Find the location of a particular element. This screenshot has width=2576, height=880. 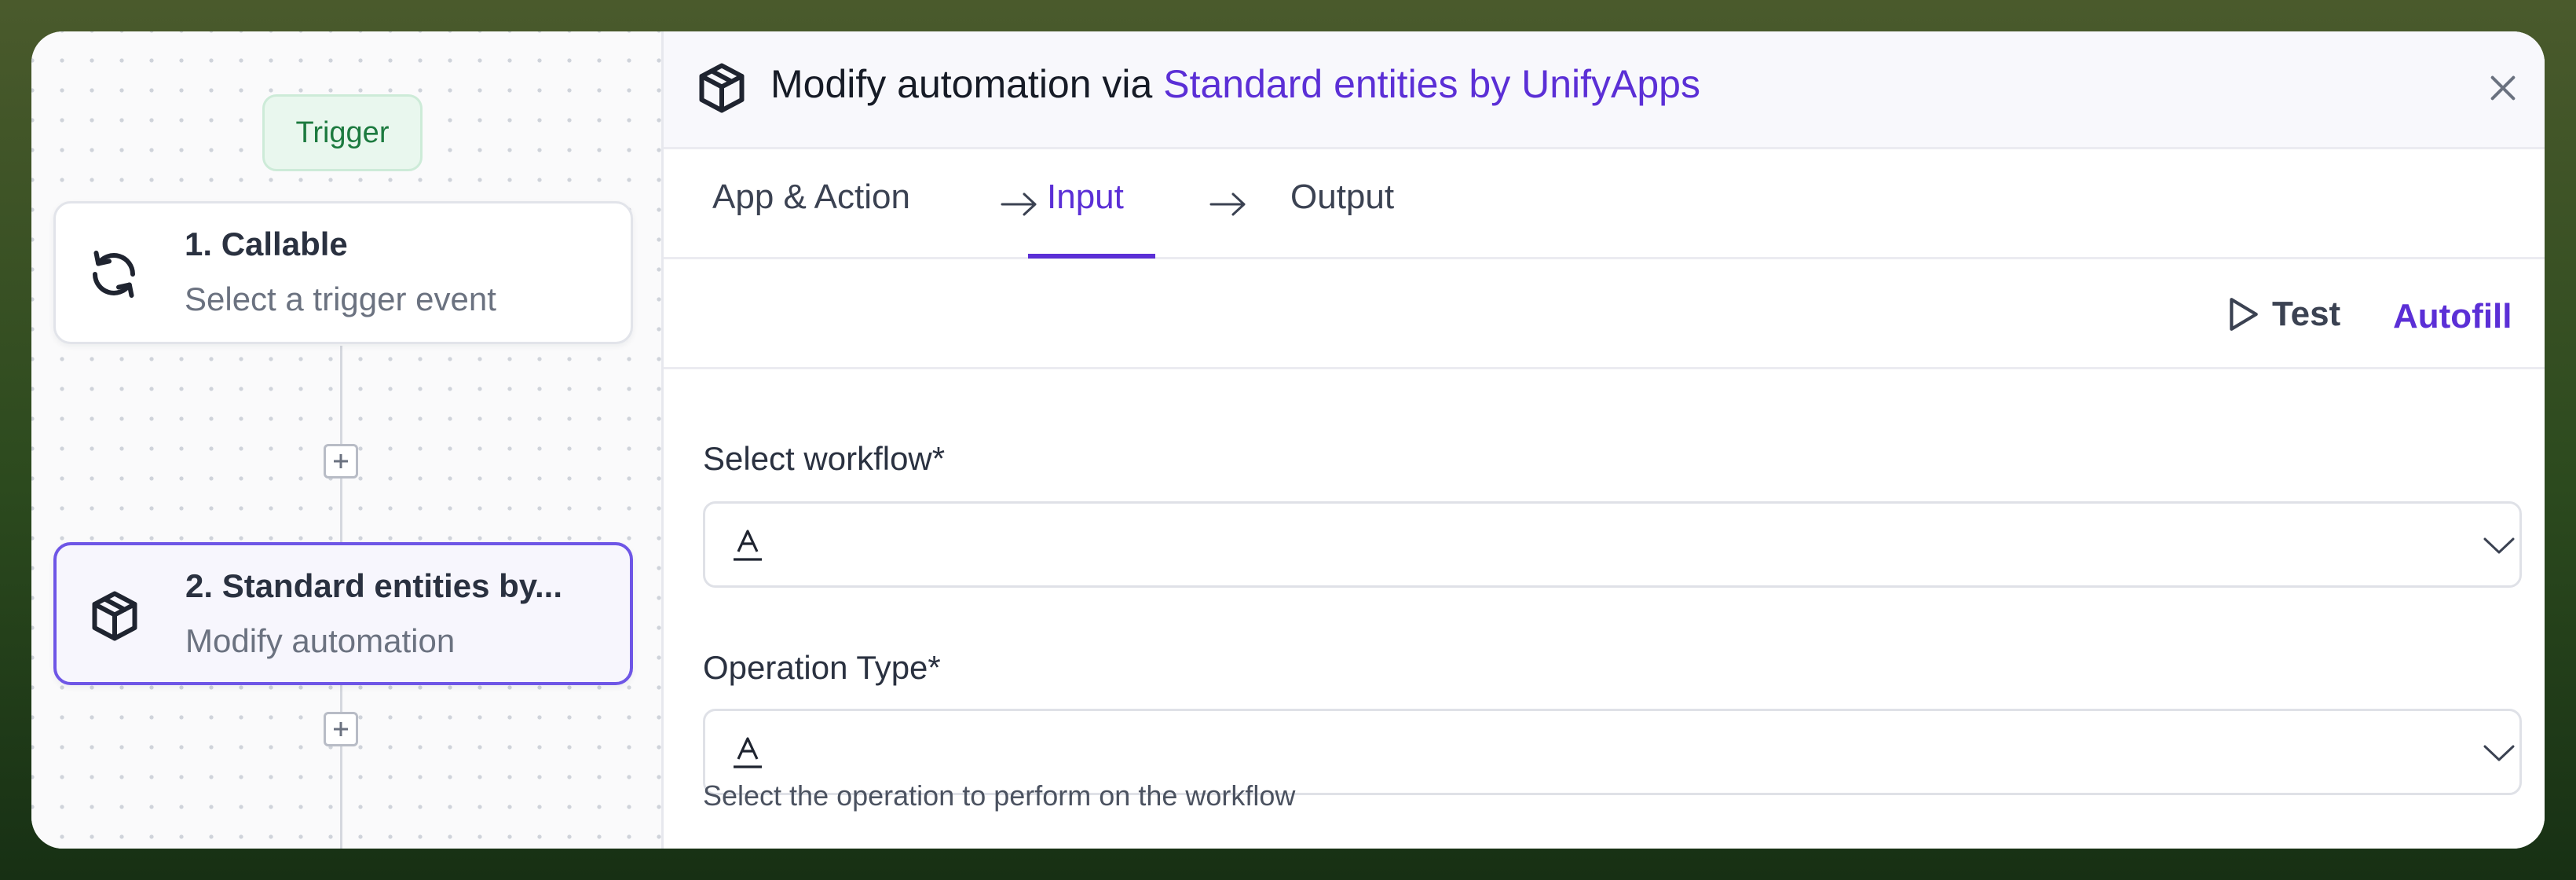

app-link: Standard entities by UnifyApps is located at coordinates (1432, 84).